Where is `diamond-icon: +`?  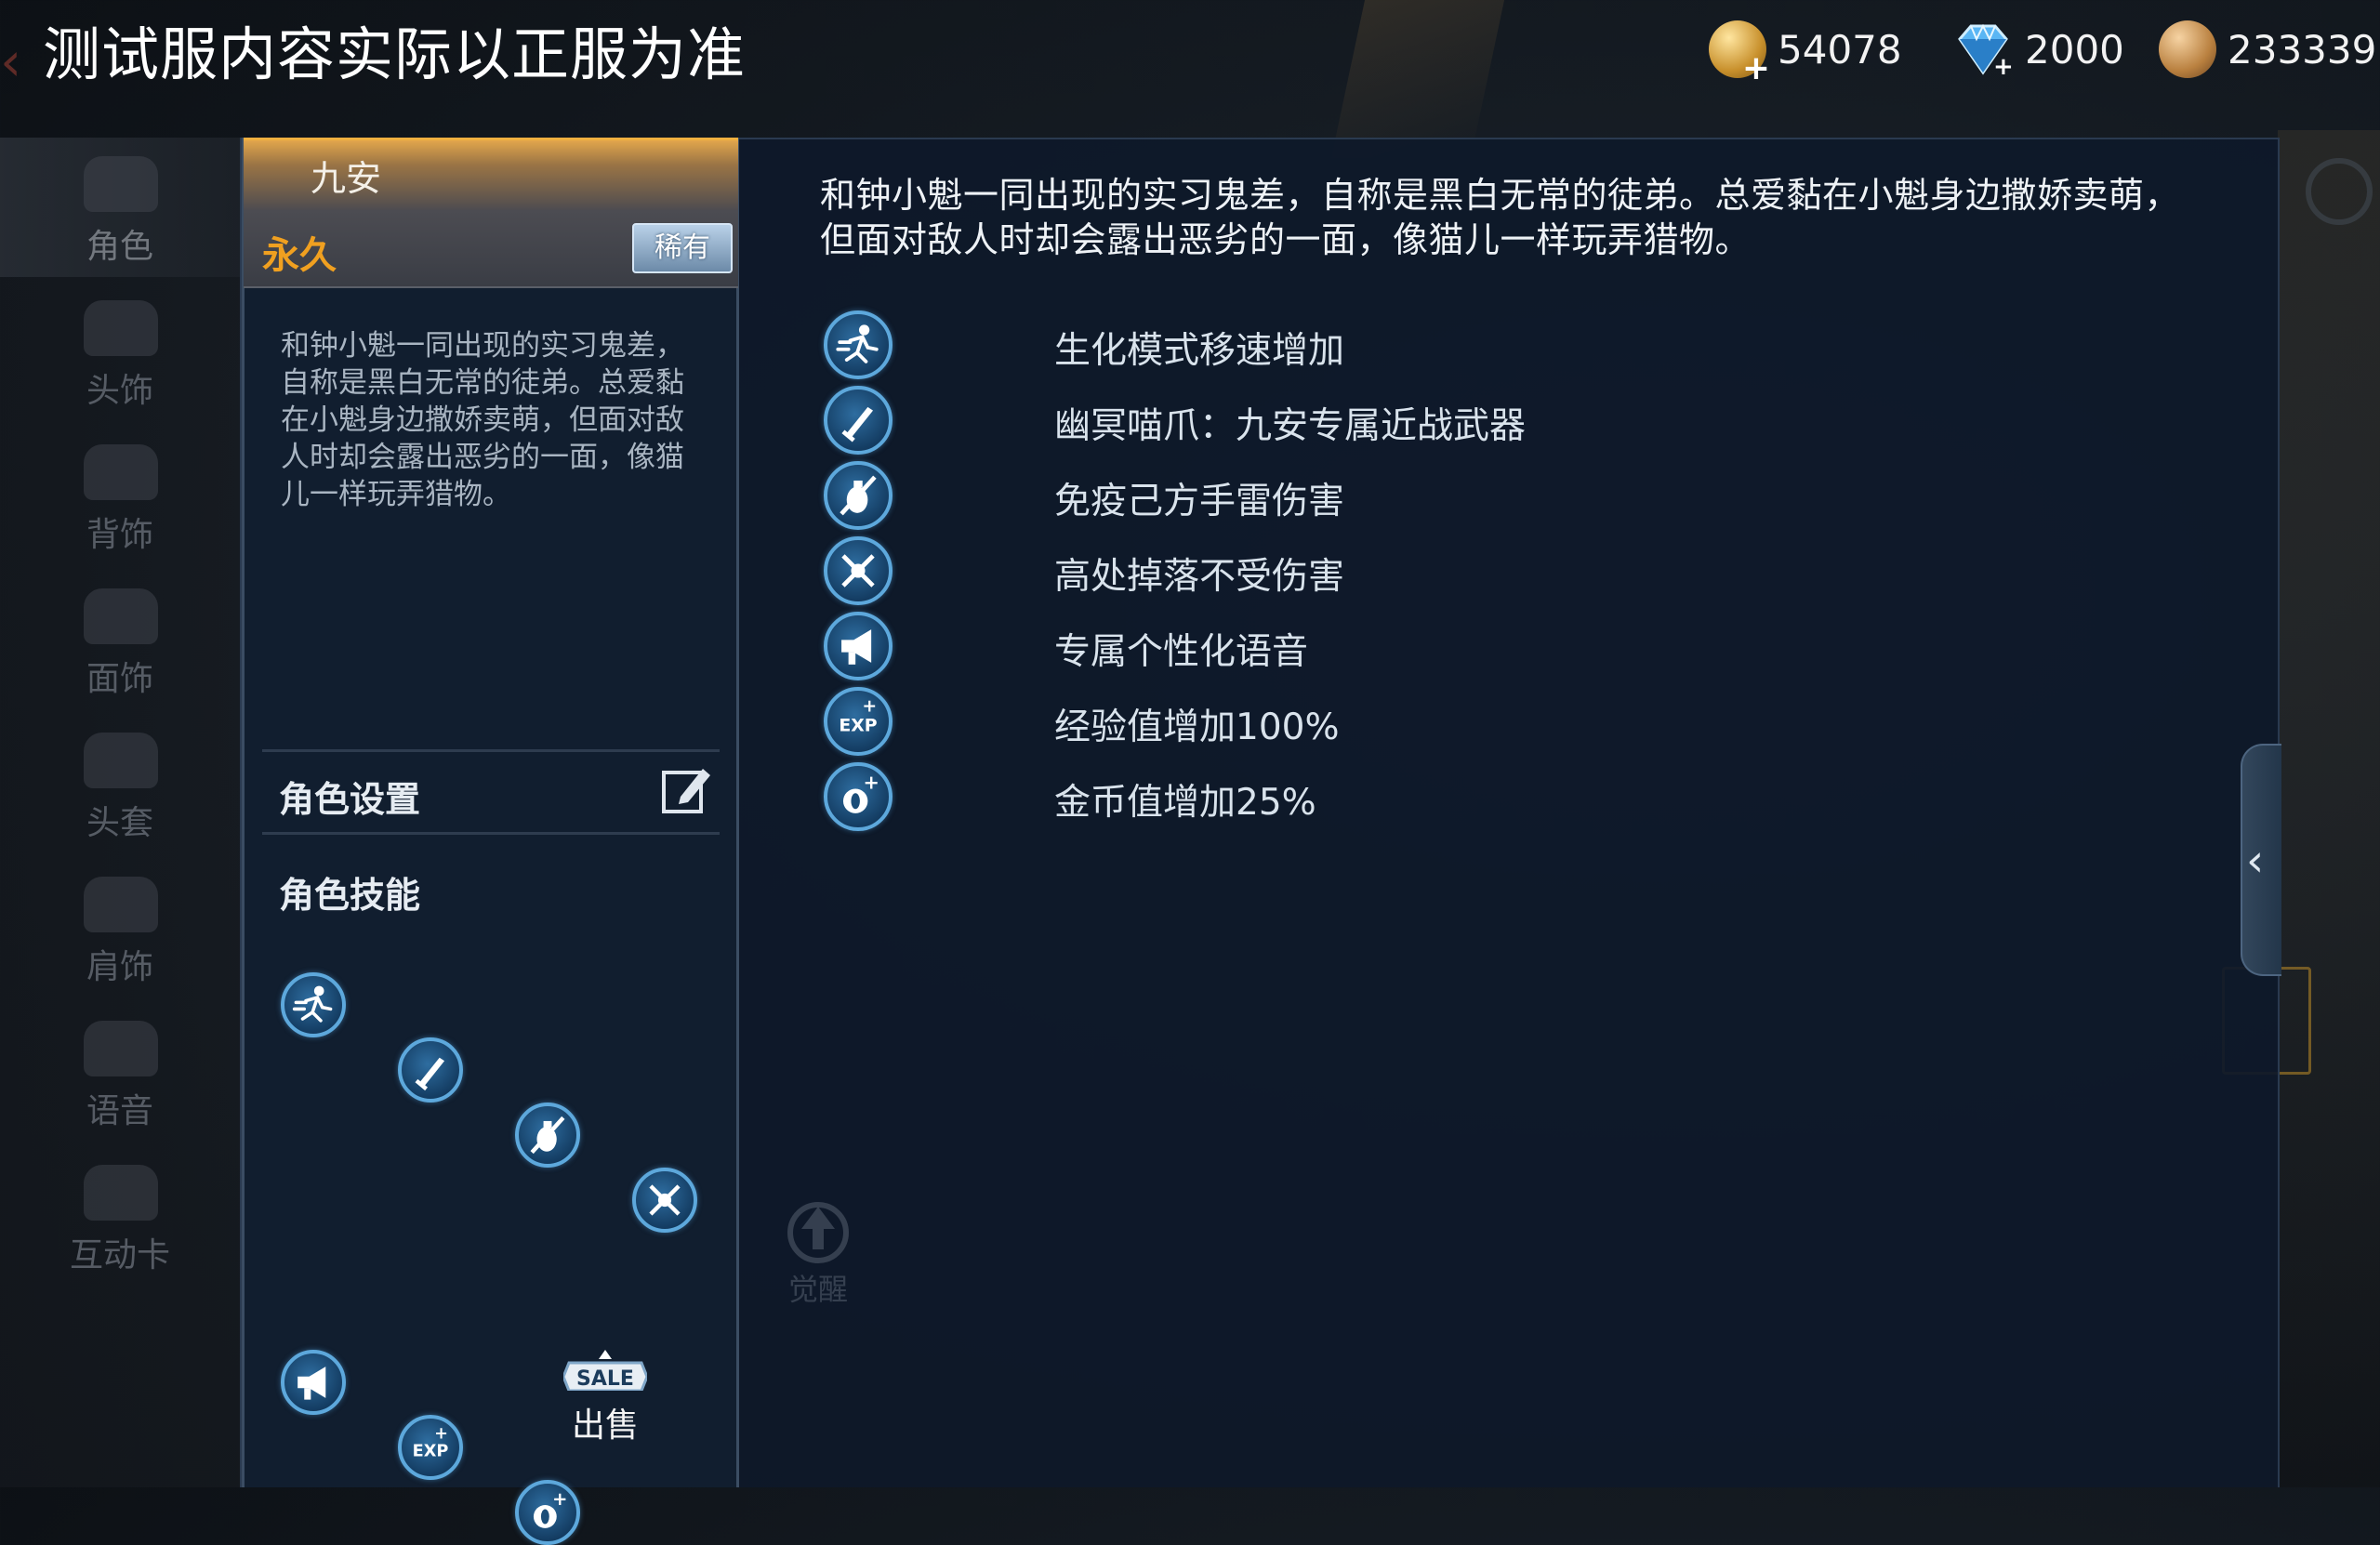 diamond-icon: + is located at coordinates (1983, 51).